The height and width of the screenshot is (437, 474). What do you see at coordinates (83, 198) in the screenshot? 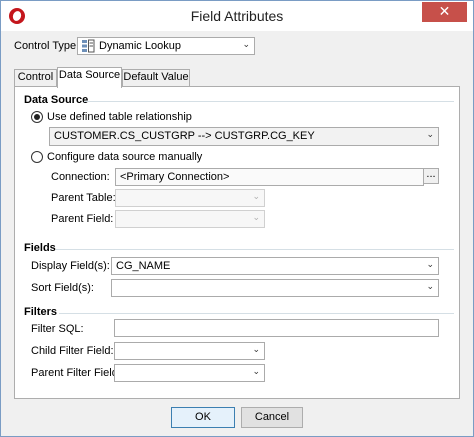
I see `parent-table-label: Parent Table:` at bounding box center [83, 198].